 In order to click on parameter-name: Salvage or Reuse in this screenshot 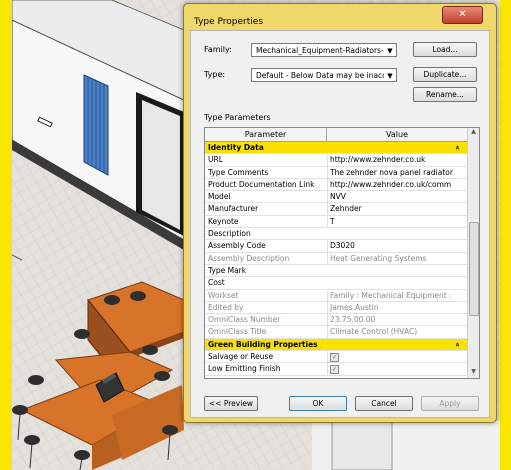, I will do `click(241, 357)`.